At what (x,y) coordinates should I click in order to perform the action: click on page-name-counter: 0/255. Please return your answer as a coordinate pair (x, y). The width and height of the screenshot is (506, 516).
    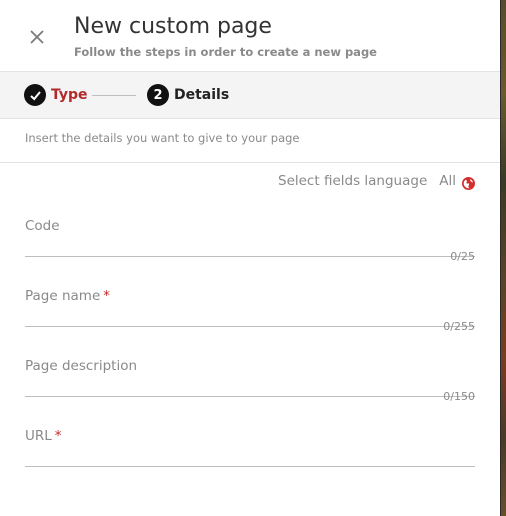
    Looking at the image, I should click on (459, 326).